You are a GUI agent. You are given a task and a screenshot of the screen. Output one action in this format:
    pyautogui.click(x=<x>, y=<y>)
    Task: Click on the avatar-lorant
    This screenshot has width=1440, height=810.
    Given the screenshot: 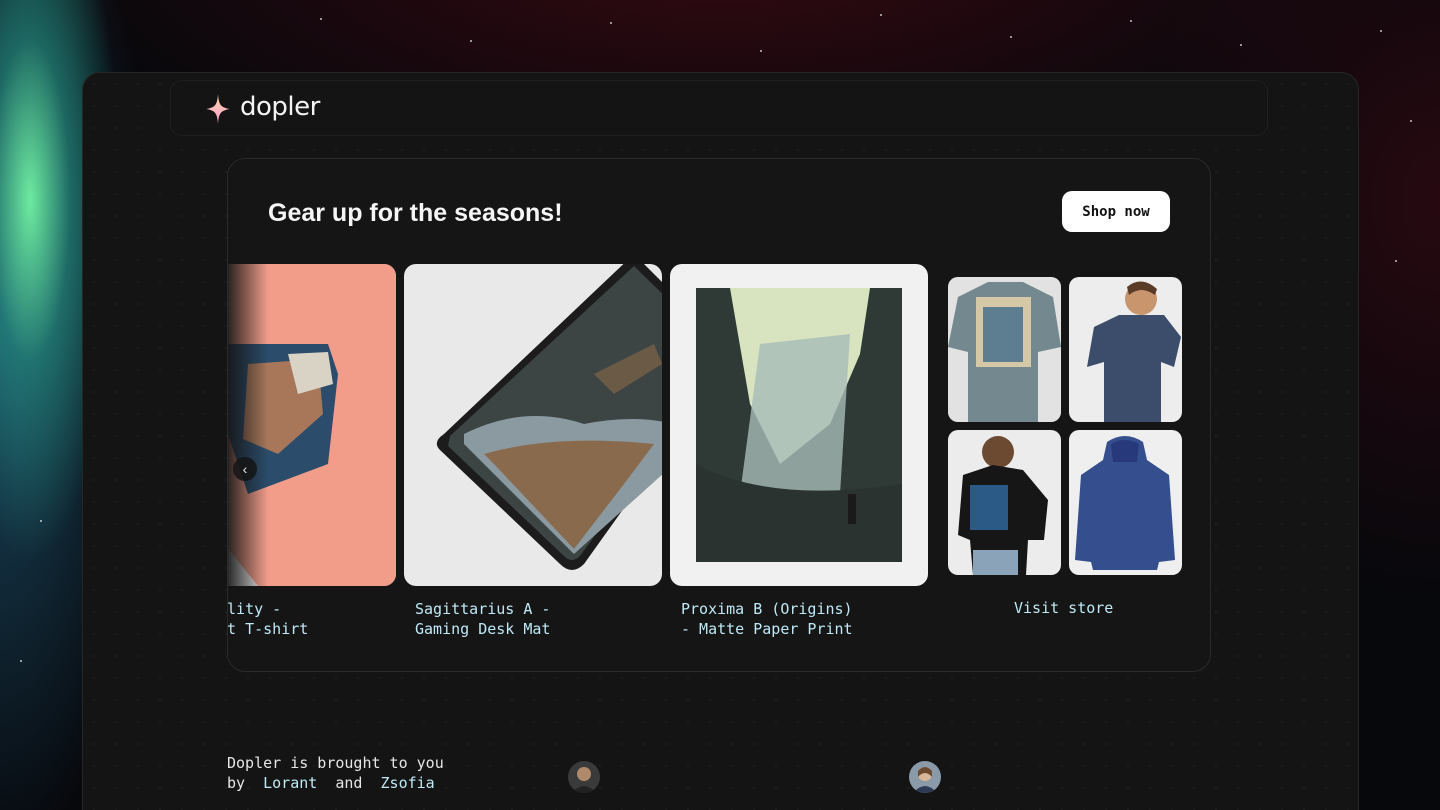 What is the action you would take?
    pyautogui.click(x=584, y=777)
    